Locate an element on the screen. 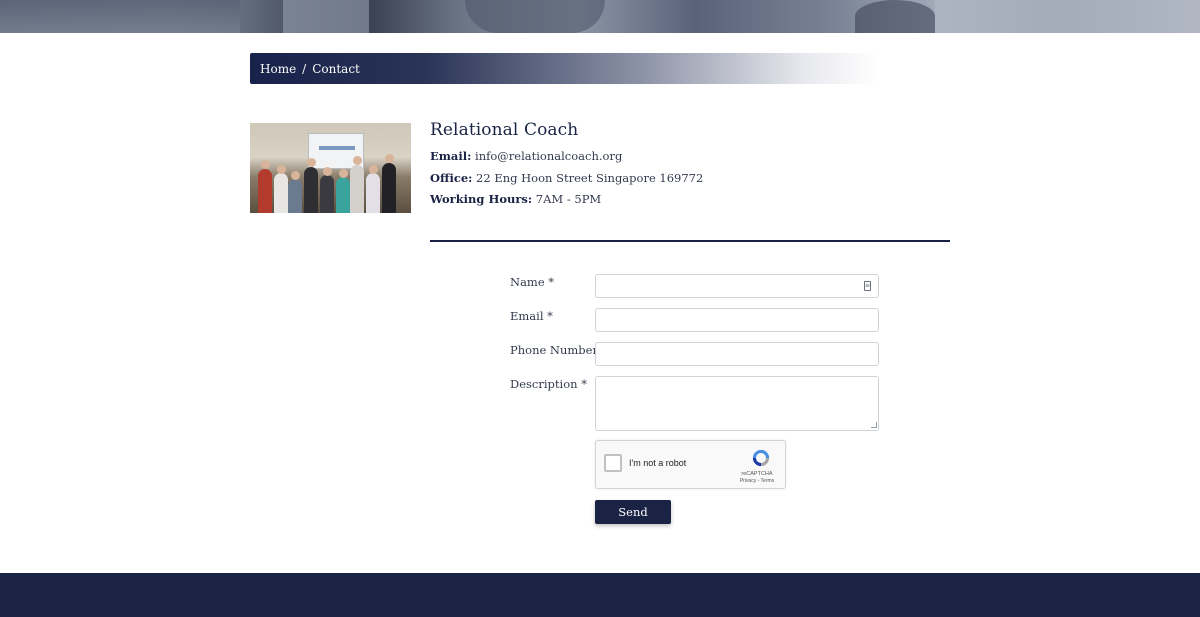 Image resolution: width=1200 pixels, height=617 pixels. breadcrumb-home-link: Home is located at coordinates (278, 69).